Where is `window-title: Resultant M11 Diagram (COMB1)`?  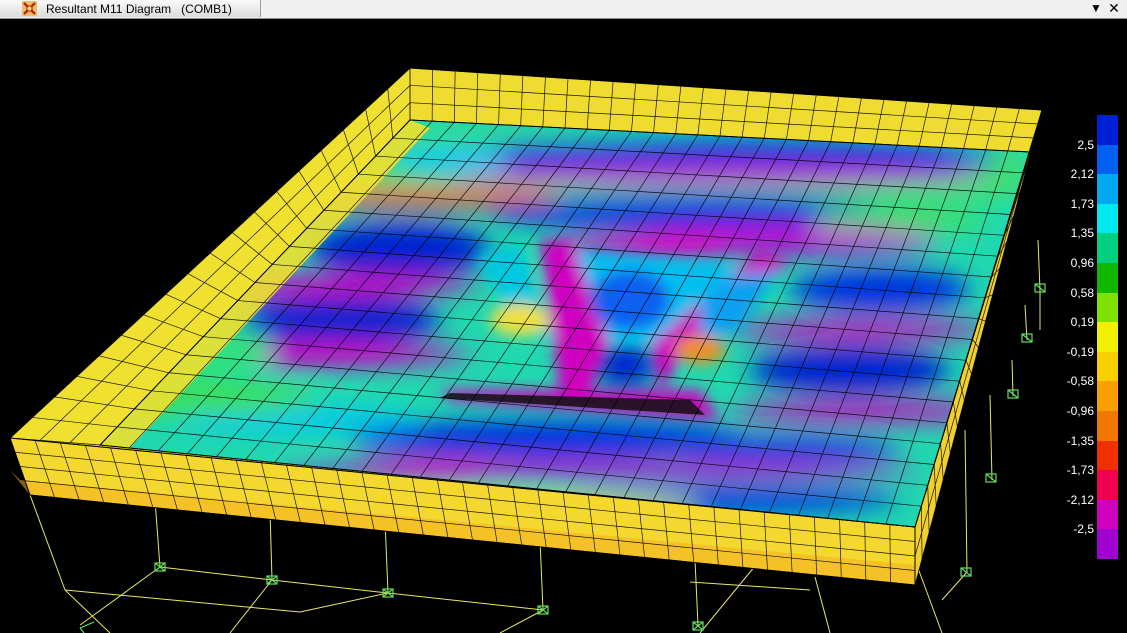
window-title: Resultant M11 Diagram (COMB1) is located at coordinates (139, 9).